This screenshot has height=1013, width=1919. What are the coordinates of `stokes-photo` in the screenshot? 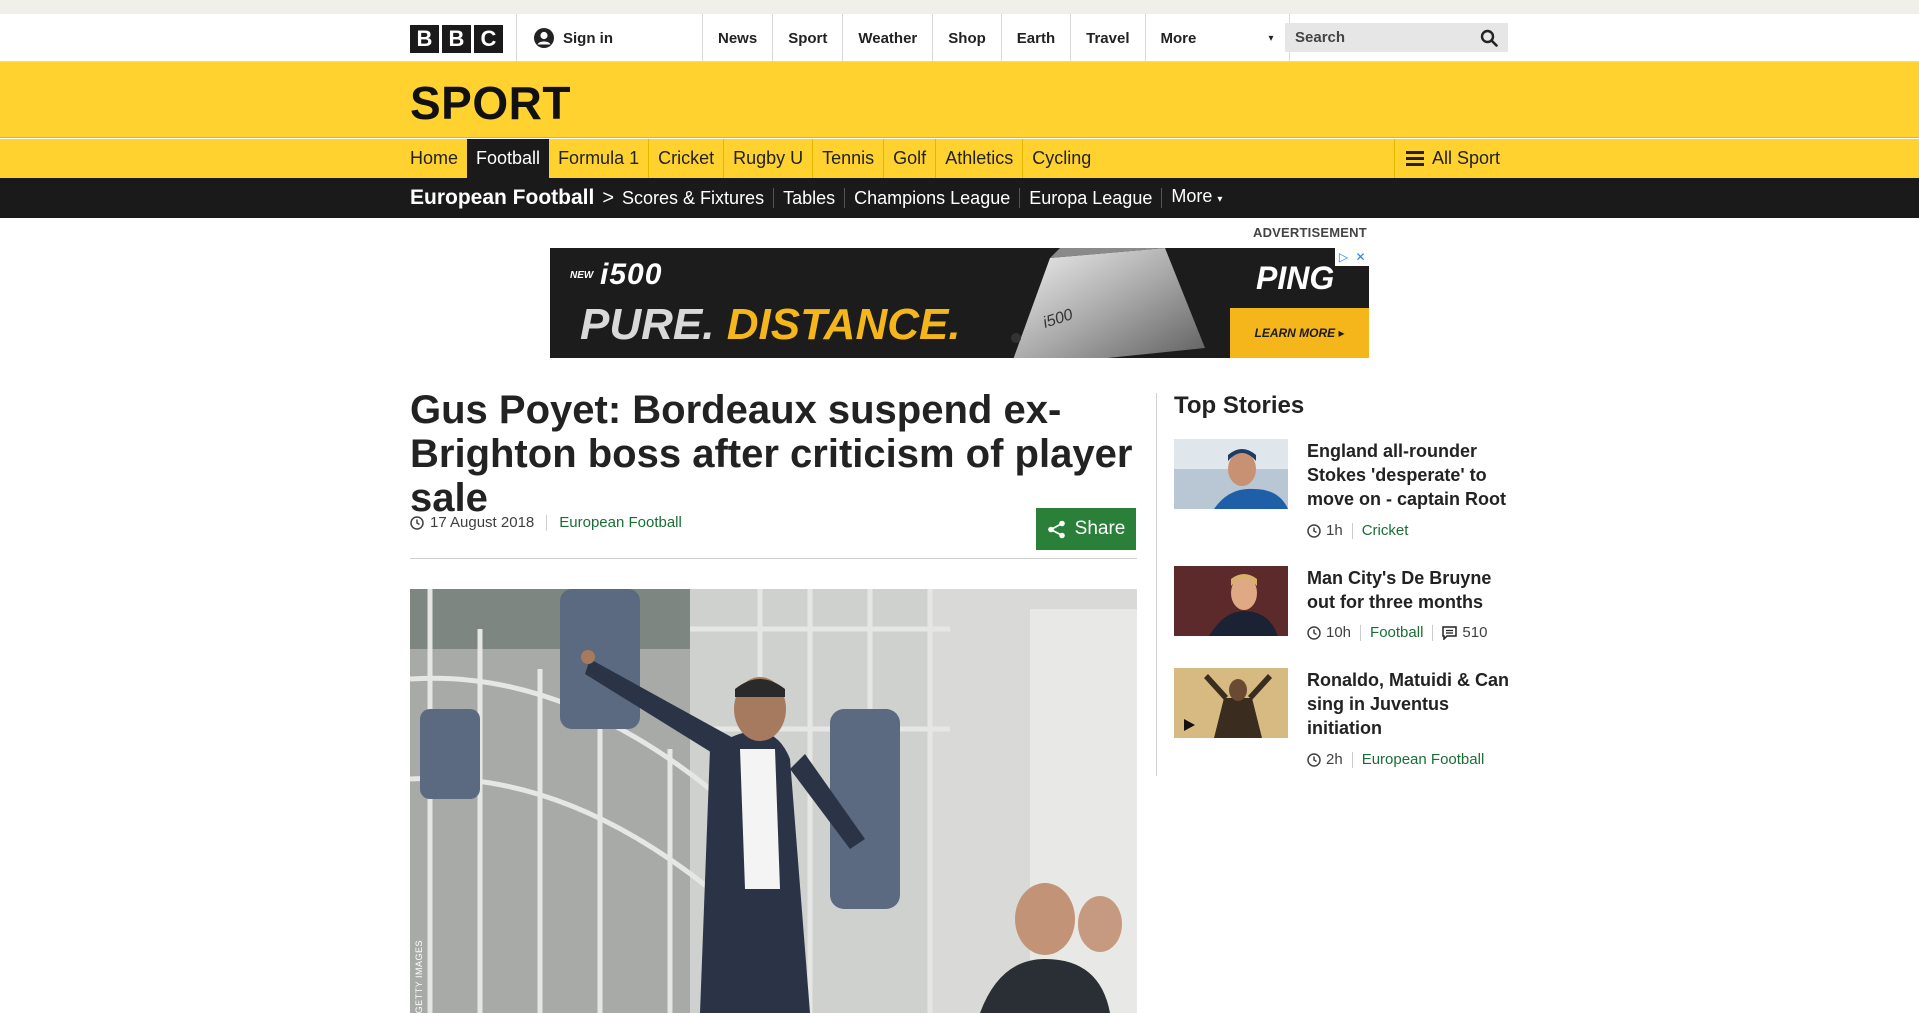 It's located at (1231, 474).